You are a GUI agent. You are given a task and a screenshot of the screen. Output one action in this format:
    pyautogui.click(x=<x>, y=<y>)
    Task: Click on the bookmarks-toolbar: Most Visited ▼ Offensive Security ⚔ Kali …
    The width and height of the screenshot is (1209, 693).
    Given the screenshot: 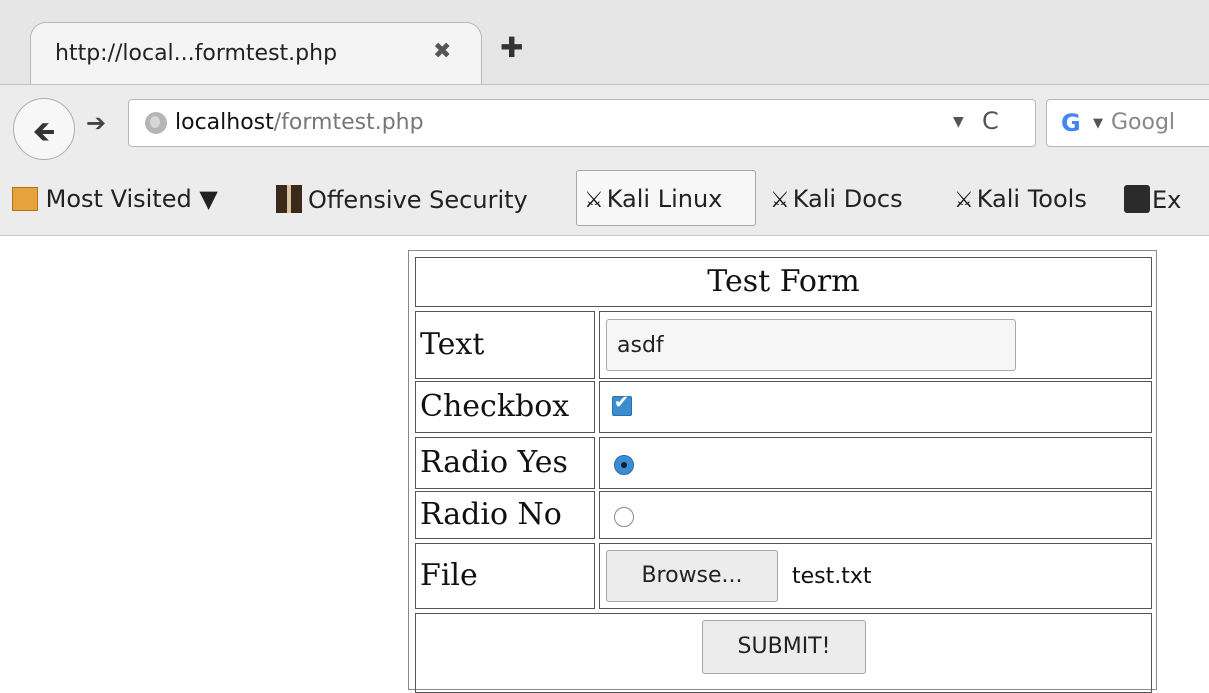 What is the action you would take?
    pyautogui.click(x=604, y=201)
    